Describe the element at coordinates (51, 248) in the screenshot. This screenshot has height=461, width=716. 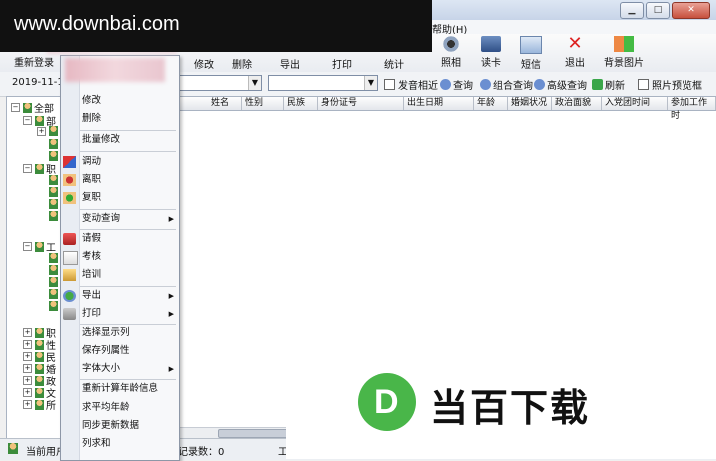
I see `tree-node-label: 工` at that location.